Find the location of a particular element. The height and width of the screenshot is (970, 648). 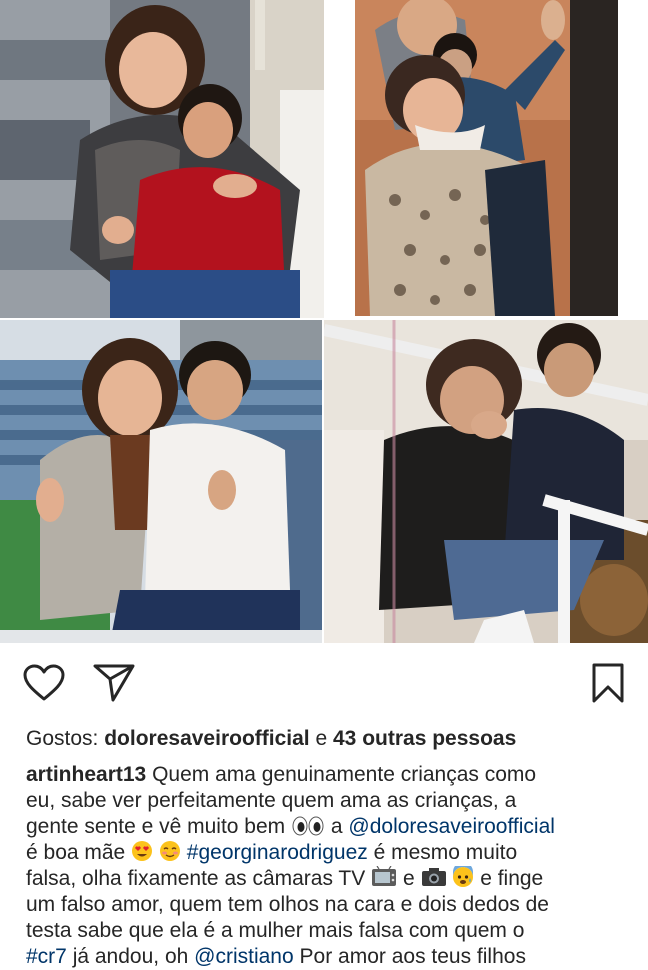

caption-text: e finge is located at coordinates (512, 878).